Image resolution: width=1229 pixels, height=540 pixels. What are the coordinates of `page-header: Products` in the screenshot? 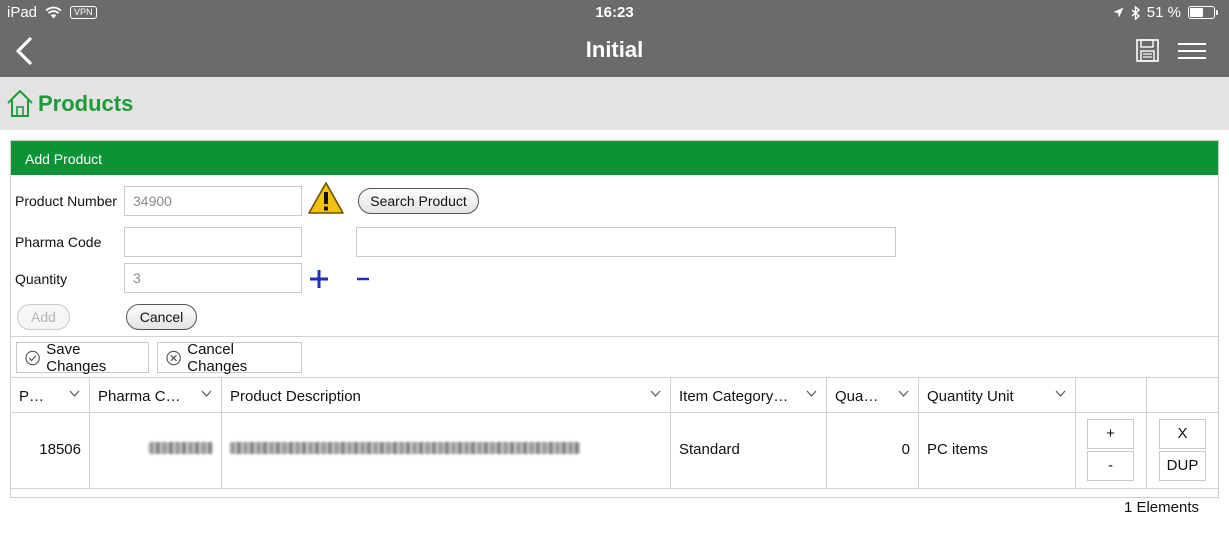 It's located at (614, 103).